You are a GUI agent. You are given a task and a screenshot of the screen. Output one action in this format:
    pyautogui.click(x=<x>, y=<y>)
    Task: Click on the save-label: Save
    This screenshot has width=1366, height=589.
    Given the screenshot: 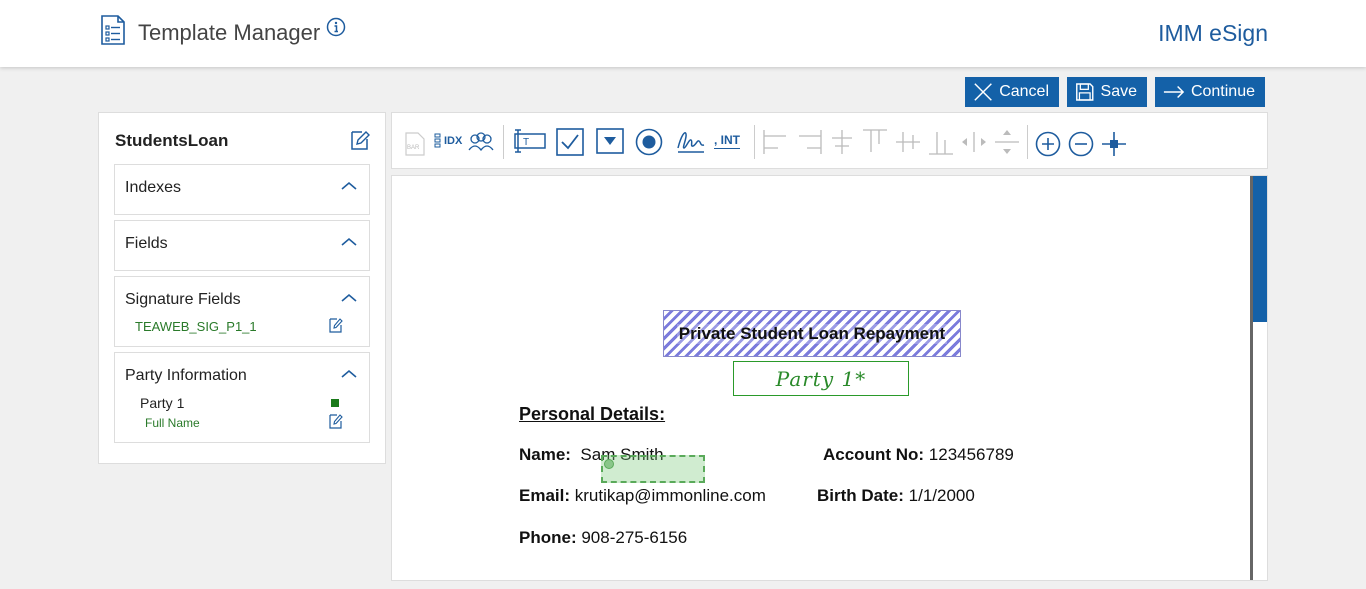 What is the action you would take?
    pyautogui.click(x=1118, y=91)
    